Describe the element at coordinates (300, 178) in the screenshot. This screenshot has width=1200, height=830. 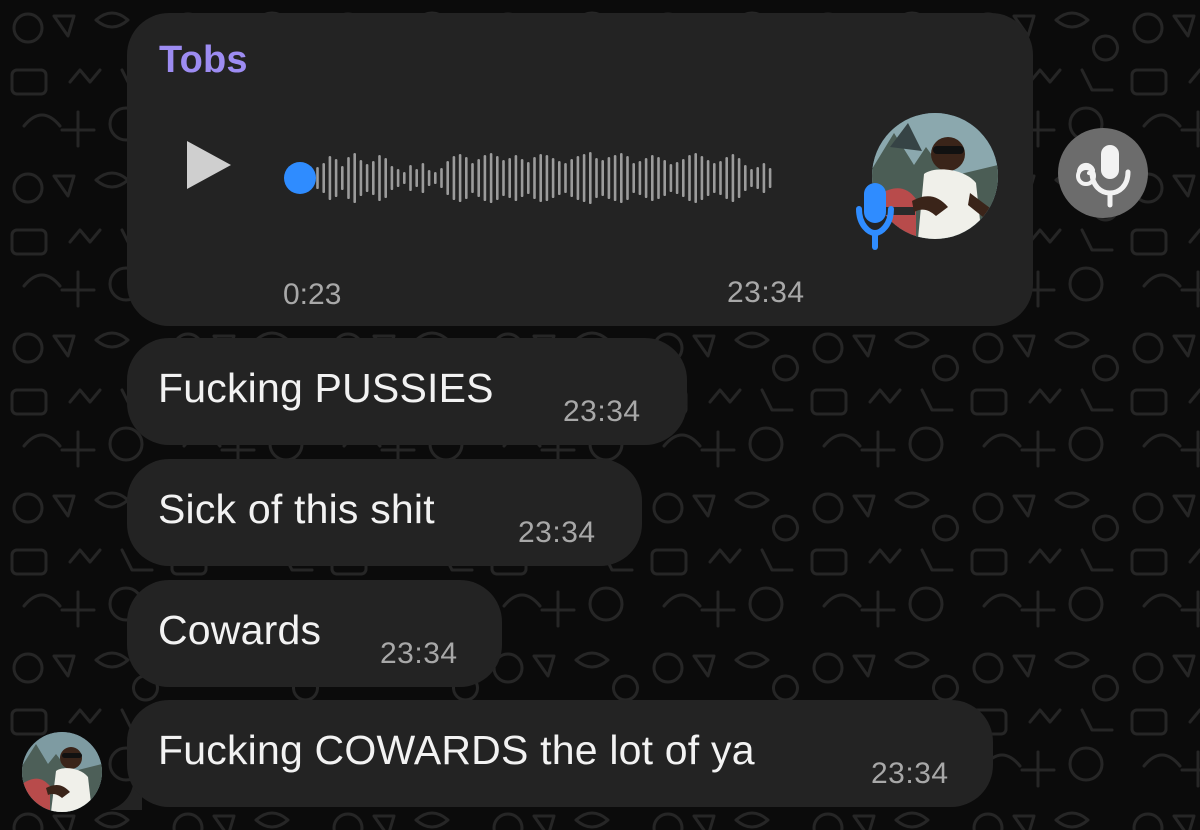
I see `playback-progress-dot` at that location.